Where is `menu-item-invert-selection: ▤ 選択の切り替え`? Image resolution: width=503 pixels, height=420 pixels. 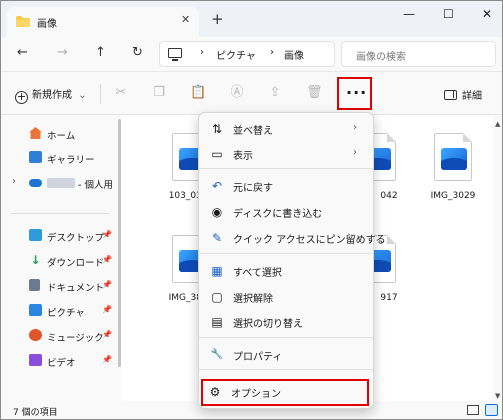
menu-item-invert-selection: ▤ 選択の切り替え is located at coordinates (286, 322).